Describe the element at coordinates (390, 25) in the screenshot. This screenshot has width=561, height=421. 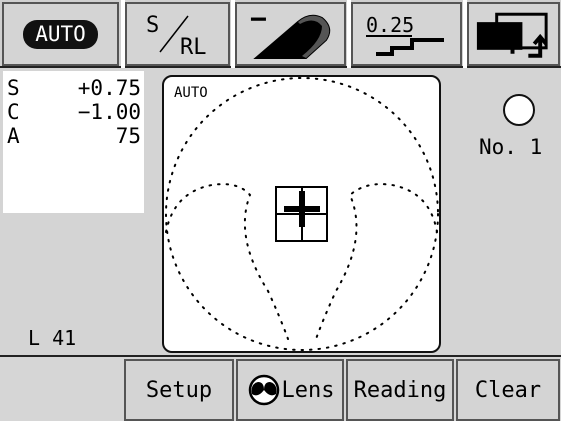
I see `svg-text: 0.25` at that location.